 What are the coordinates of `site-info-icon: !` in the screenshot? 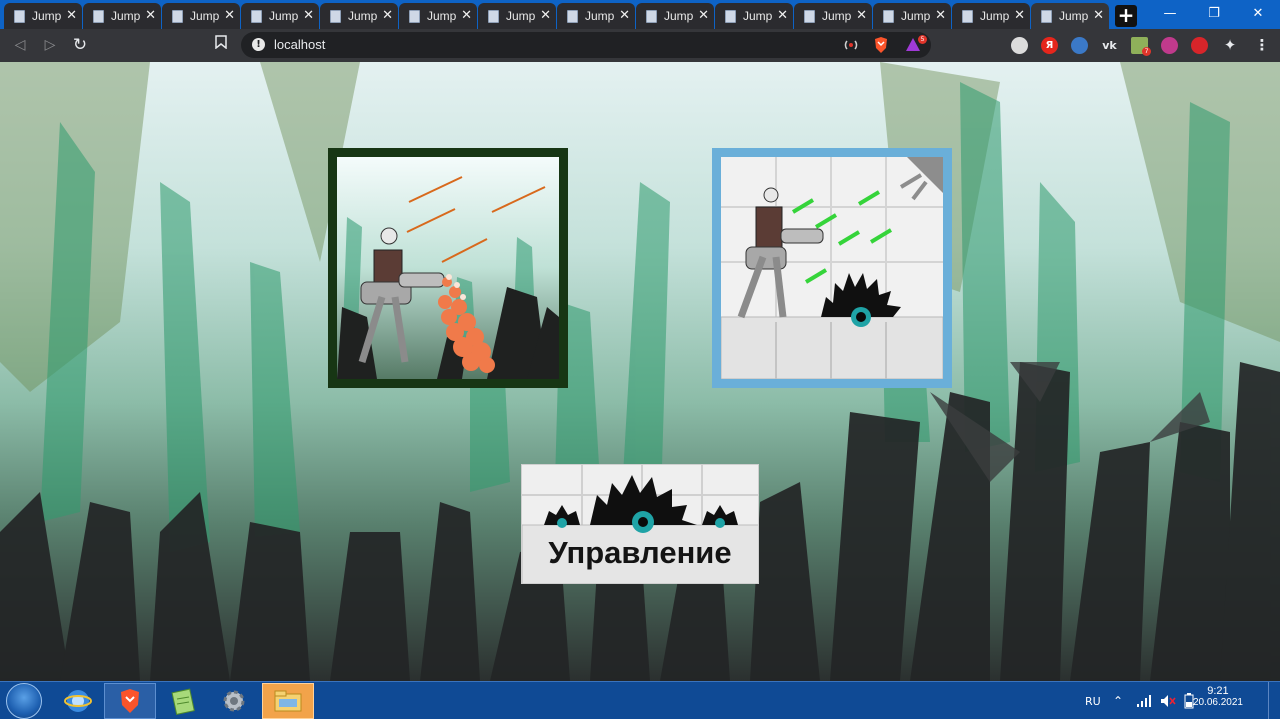 It's located at (258, 44).